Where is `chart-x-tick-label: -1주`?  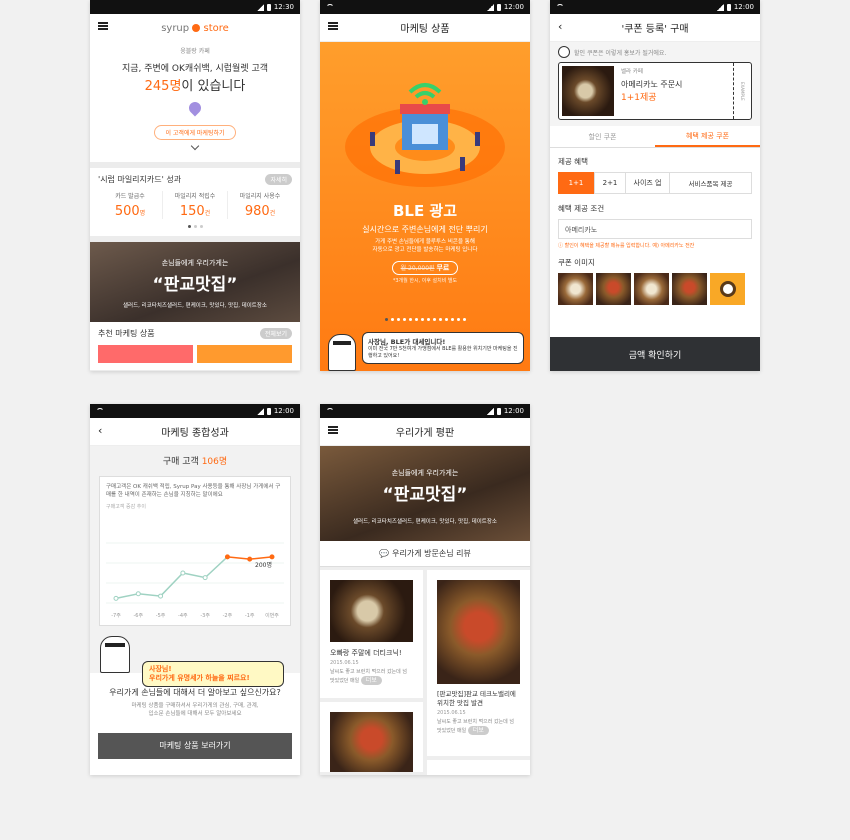 chart-x-tick-label: -1주 is located at coordinates (250, 616).